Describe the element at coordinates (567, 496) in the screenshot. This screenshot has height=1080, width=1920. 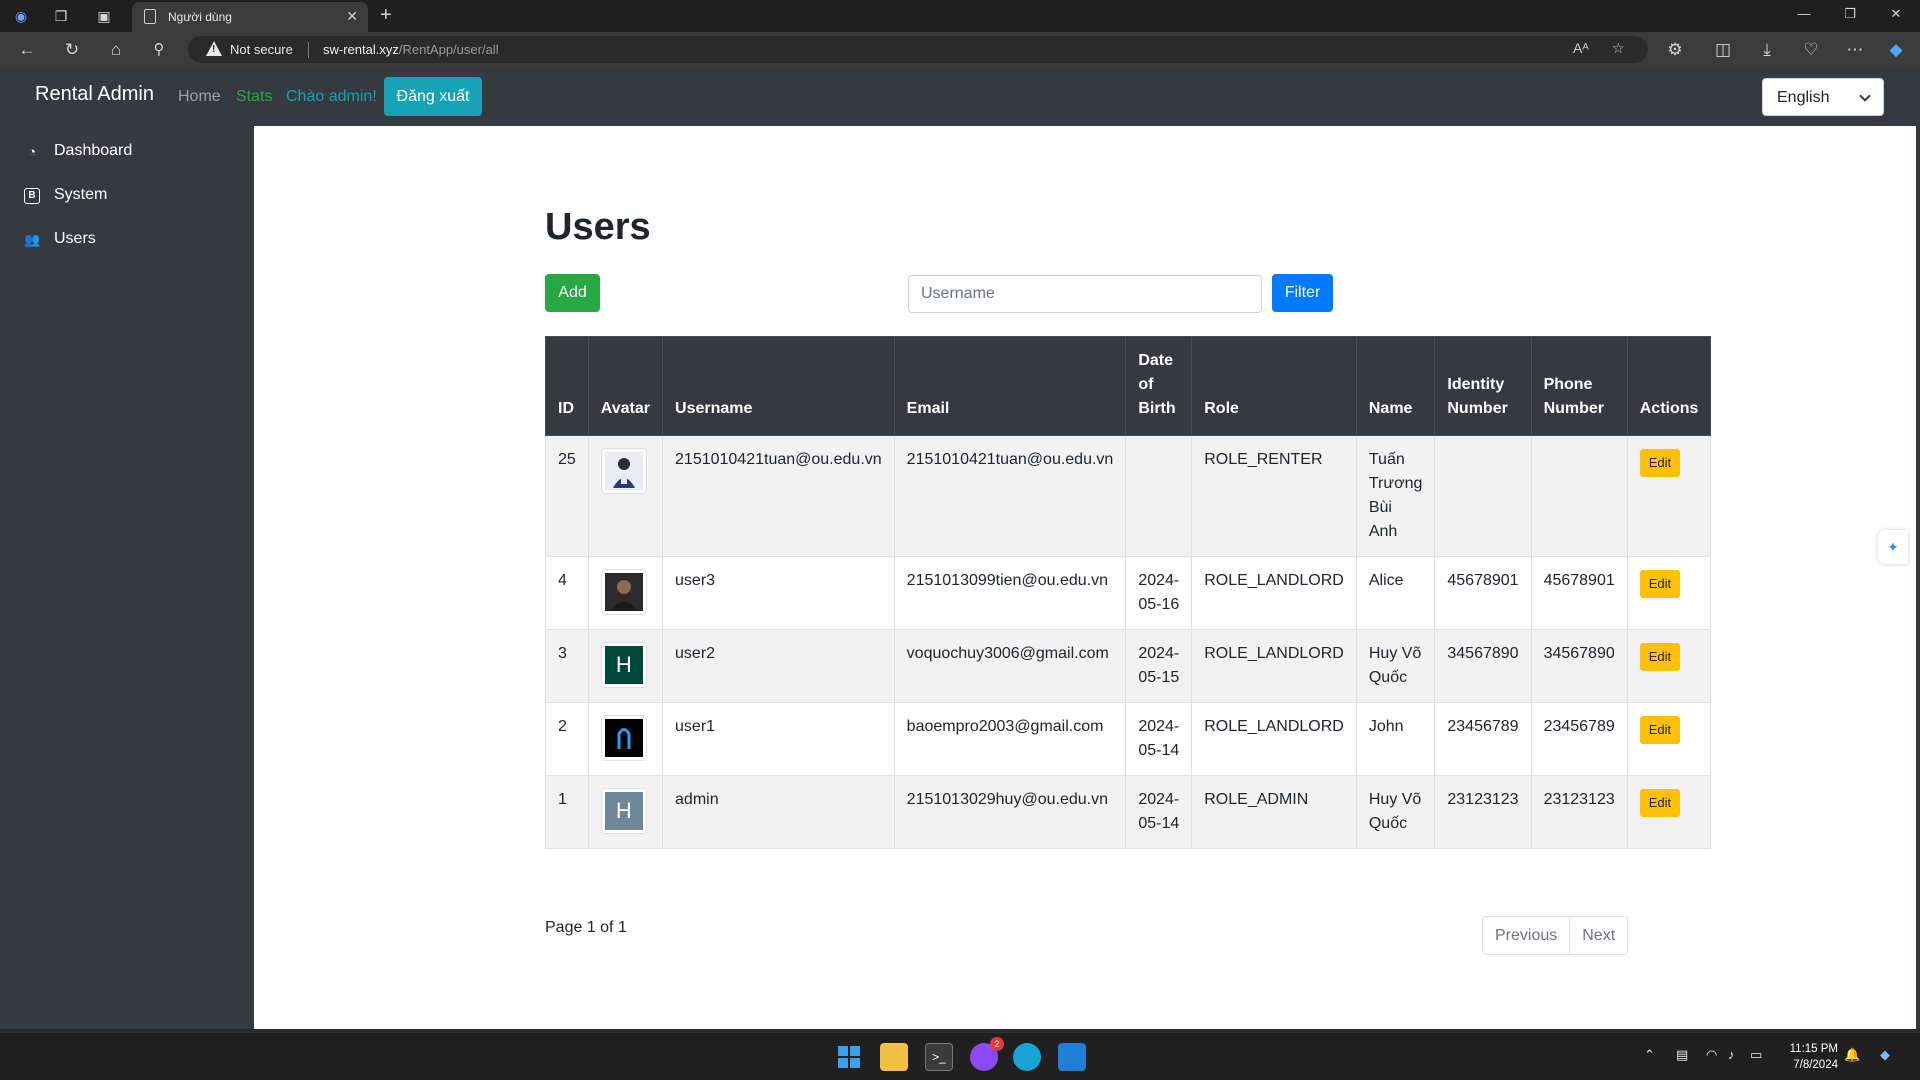
I see `cell-id: 25` at that location.